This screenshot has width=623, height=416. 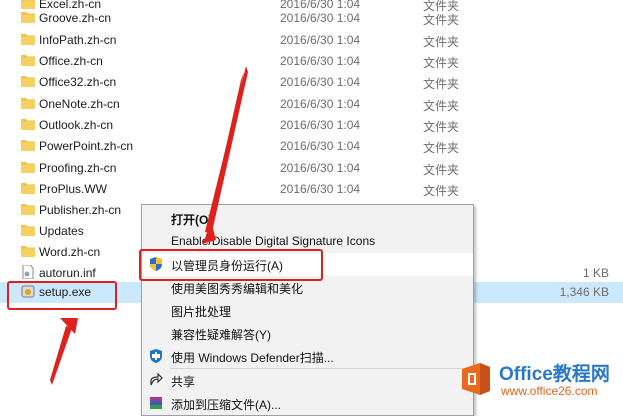 What do you see at coordinates (61, 355) in the screenshot?
I see `arrow-shaft-setup` at bounding box center [61, 355].